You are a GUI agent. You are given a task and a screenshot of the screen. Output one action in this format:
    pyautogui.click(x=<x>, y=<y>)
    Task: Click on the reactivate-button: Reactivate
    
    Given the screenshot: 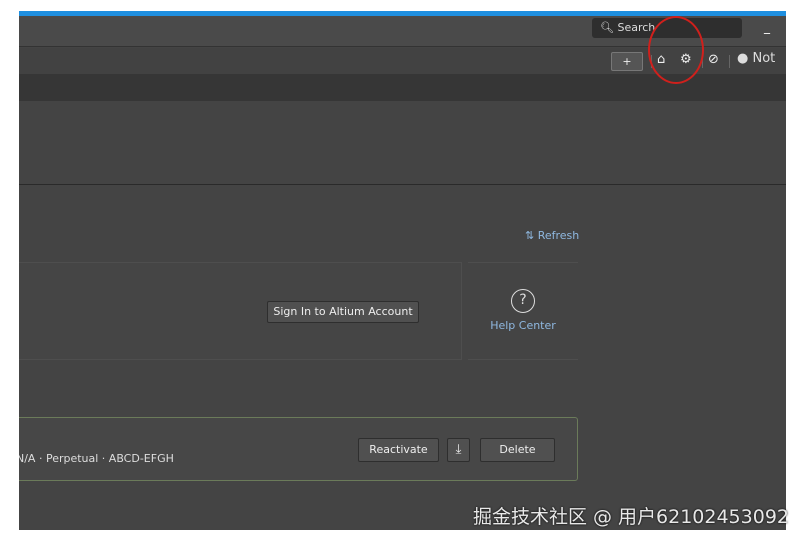 What is the action you would take?
    pyautogui.click(x=398, y=450)
    